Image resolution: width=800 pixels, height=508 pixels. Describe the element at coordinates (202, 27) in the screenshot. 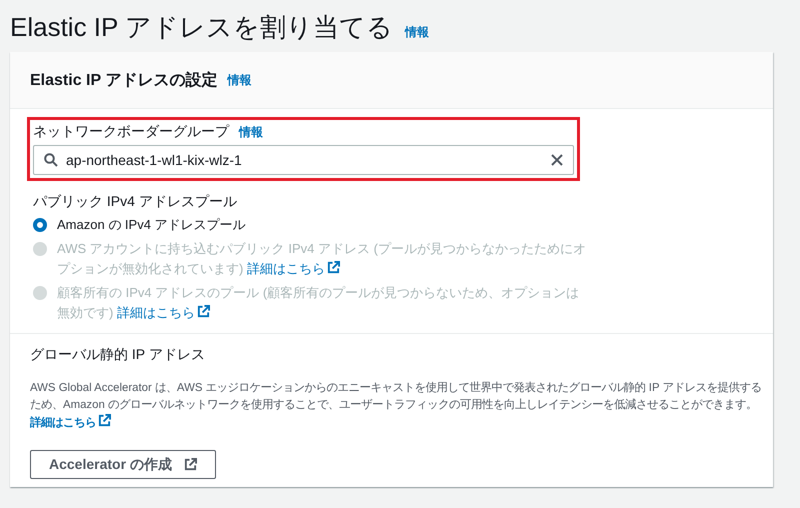

I see `page-title: Elastic IP アドレスを割り当てる` at that location.